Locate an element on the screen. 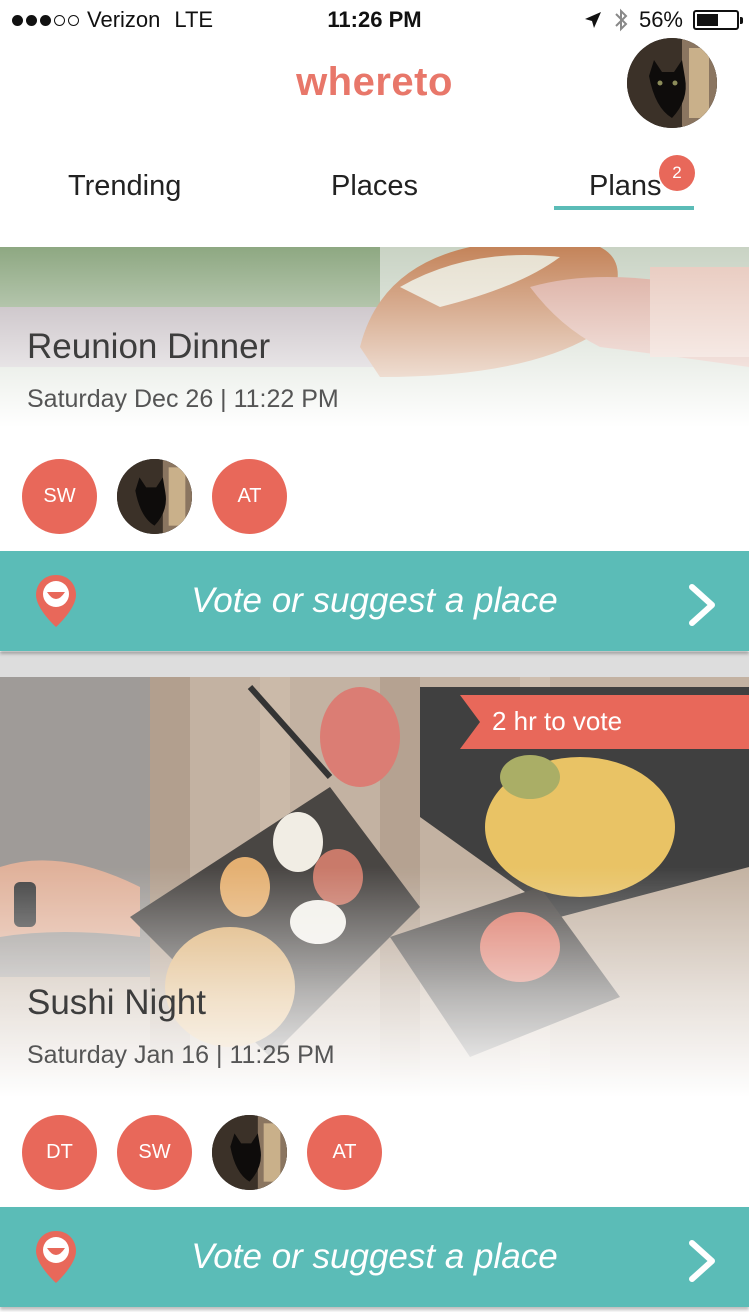 This screenshot has width=749, height=1312. tab-places: Places is located at coordinates (374, 186).